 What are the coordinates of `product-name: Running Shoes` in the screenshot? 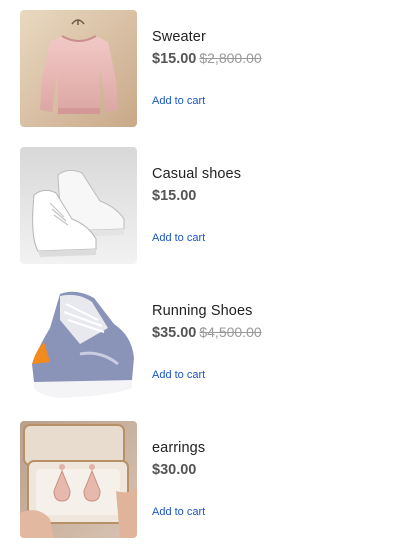 It's located at (202, 311).